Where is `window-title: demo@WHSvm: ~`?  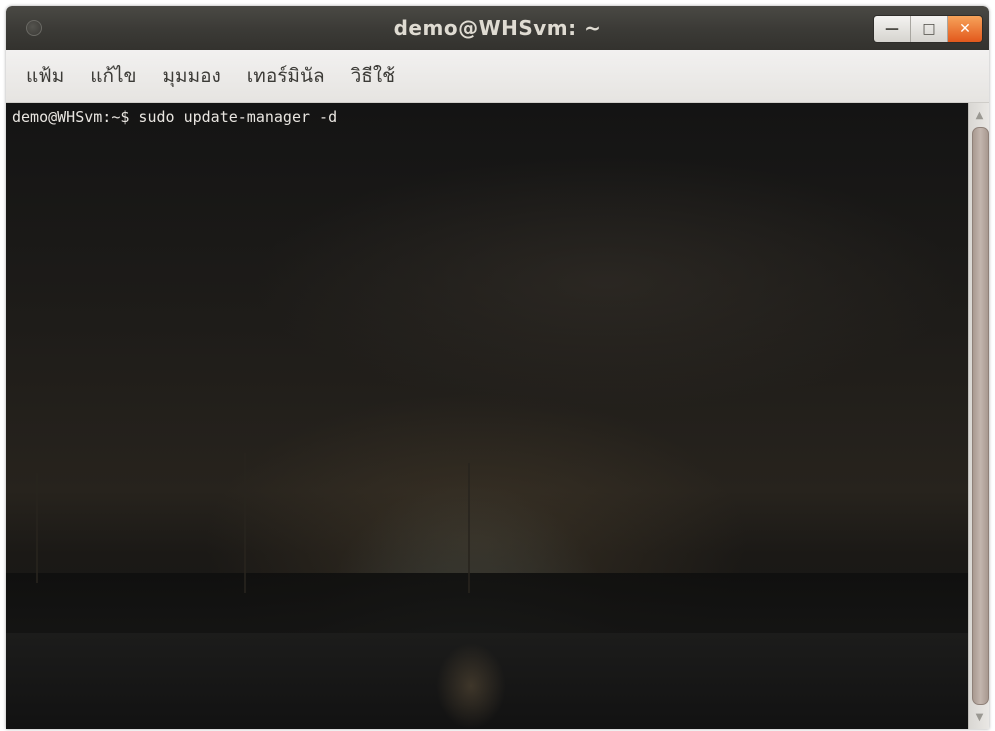 window-title: demo@WHSvm: ~ is located at coordinates (497, 28).